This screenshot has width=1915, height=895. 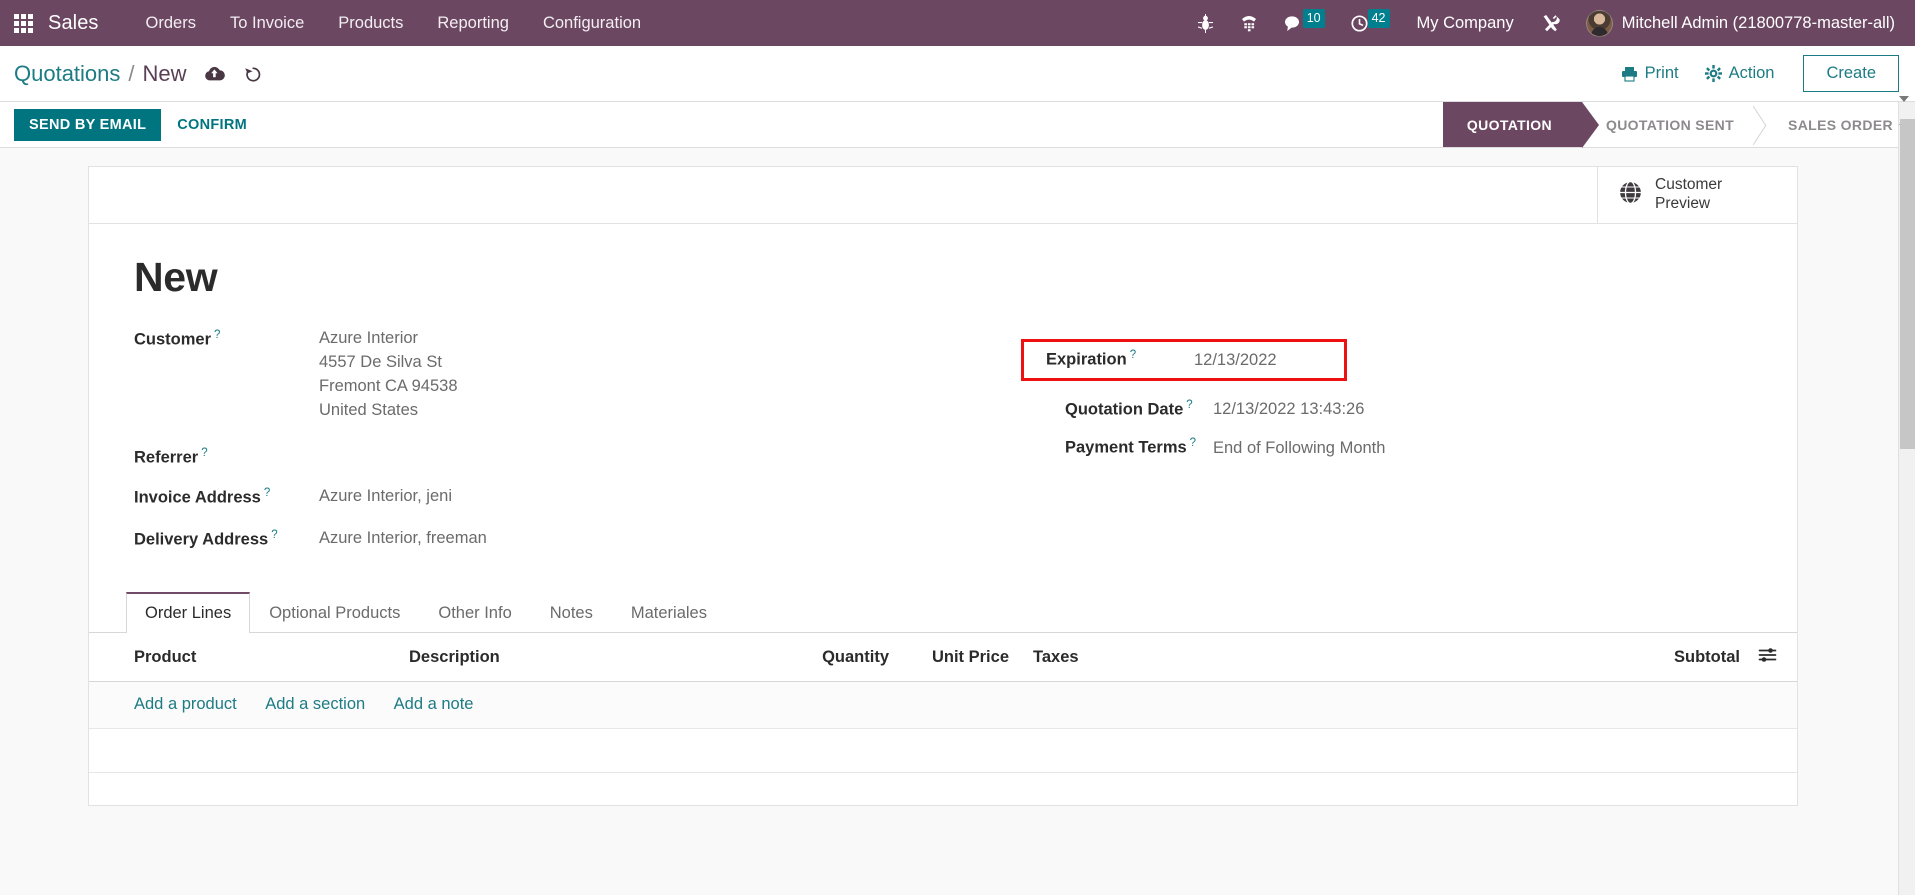 I want to click on create-button: Create, so click(x=1851, y=73).